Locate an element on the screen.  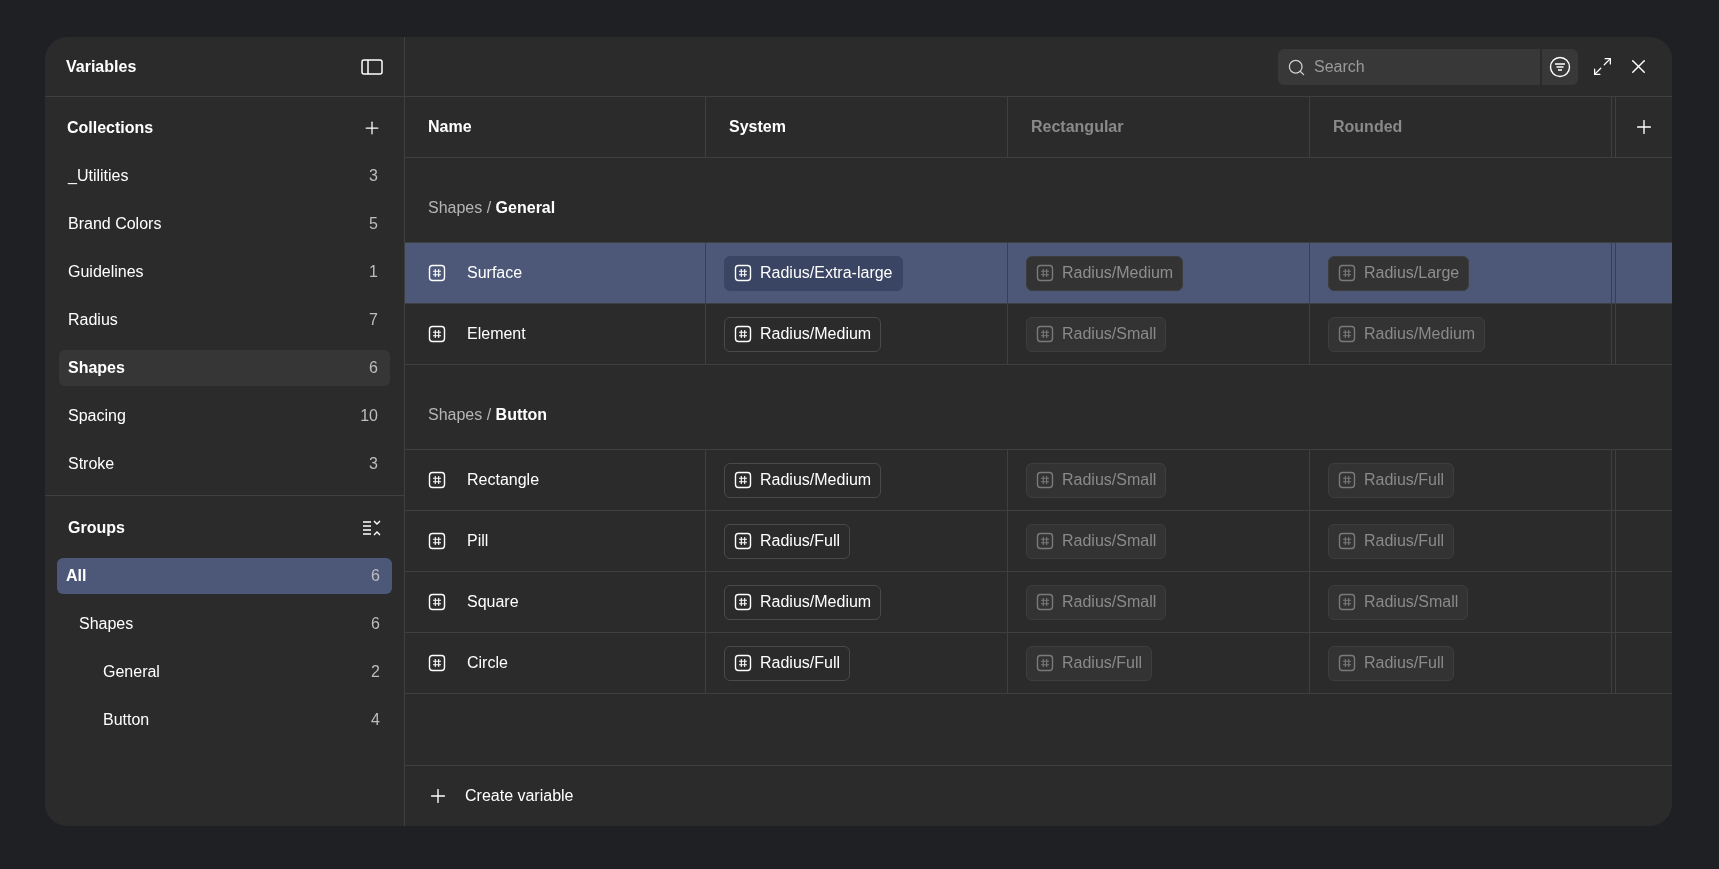
sidebar-item: All 6 is located at coordinates (224, 576).